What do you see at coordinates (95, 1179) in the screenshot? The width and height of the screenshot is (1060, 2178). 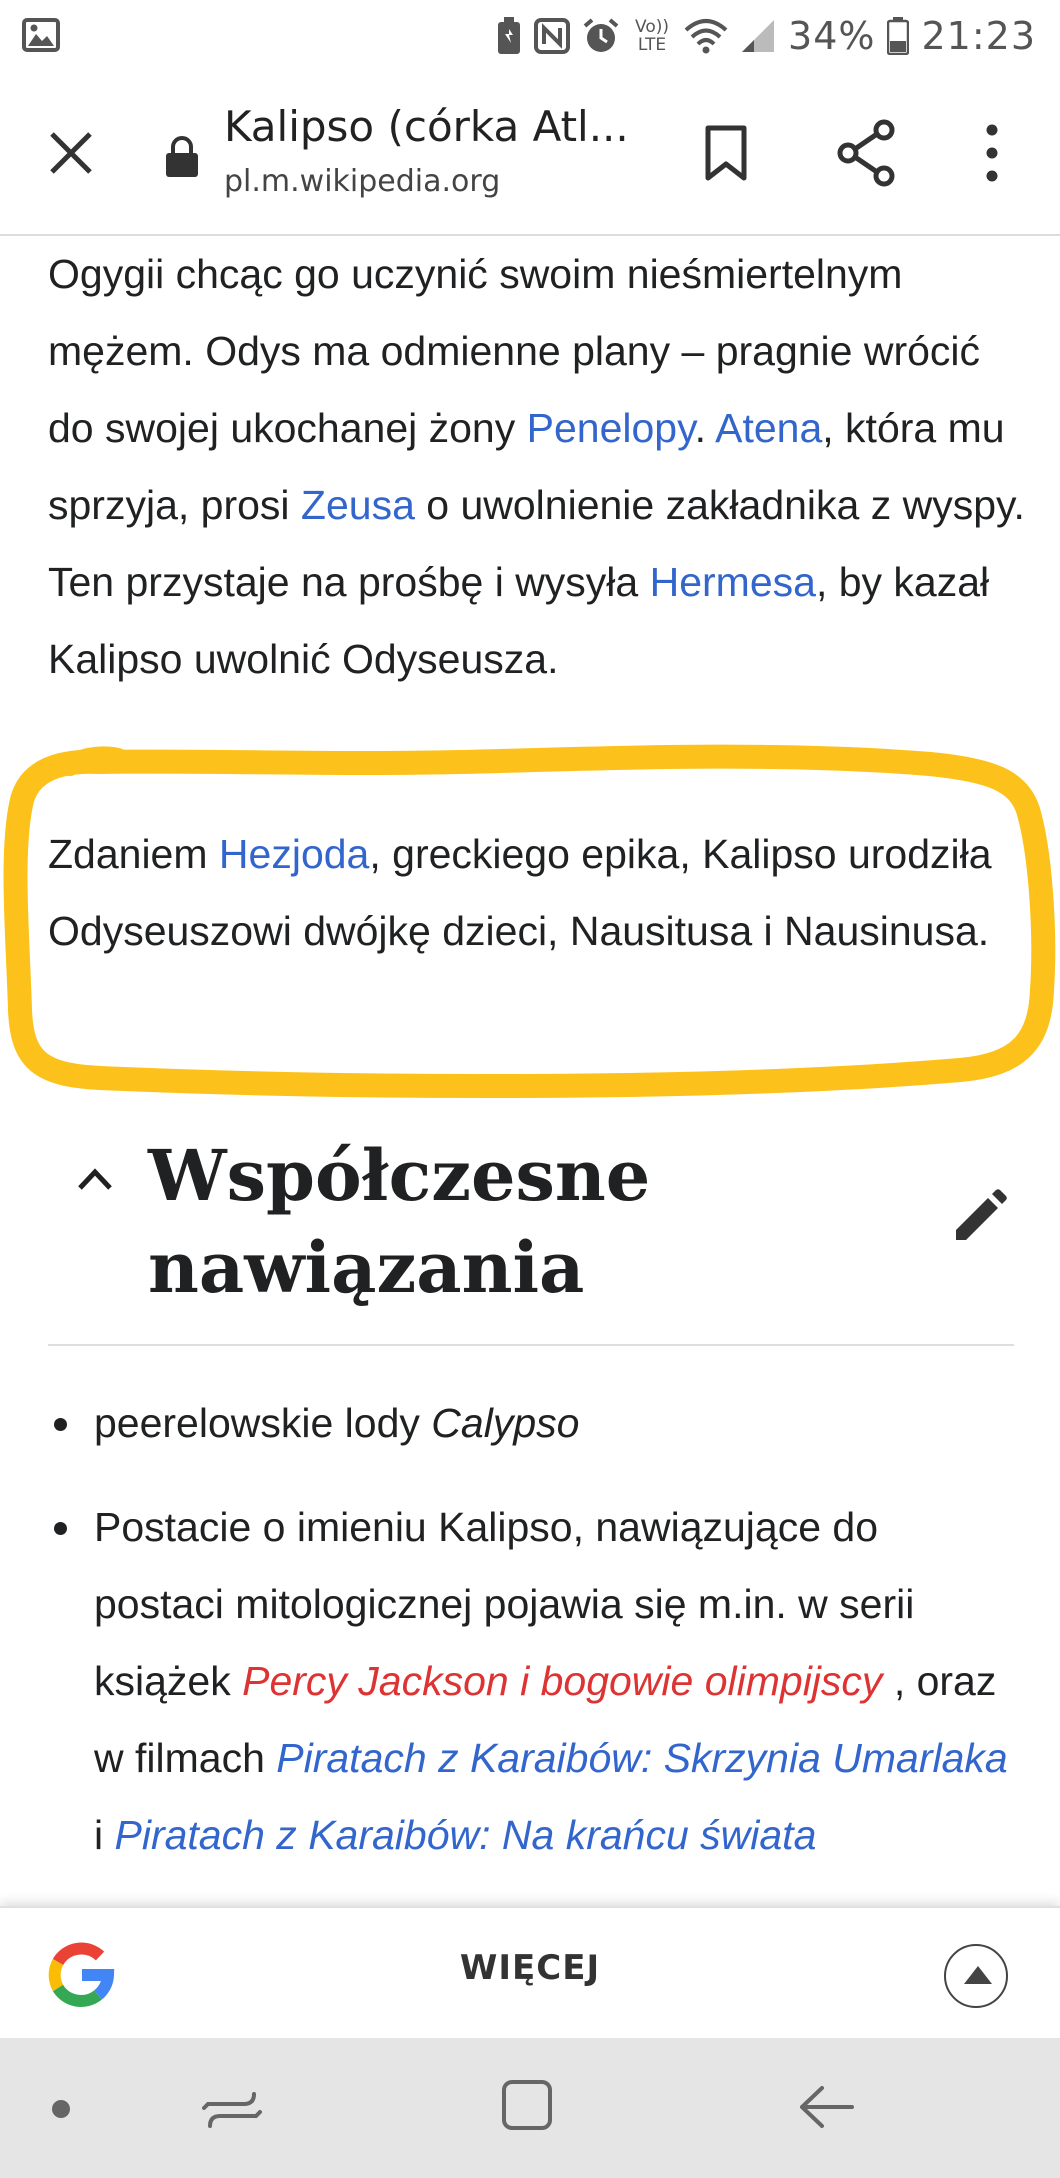 I see `chevron-up-icon` at bounding box center [95, 1179].